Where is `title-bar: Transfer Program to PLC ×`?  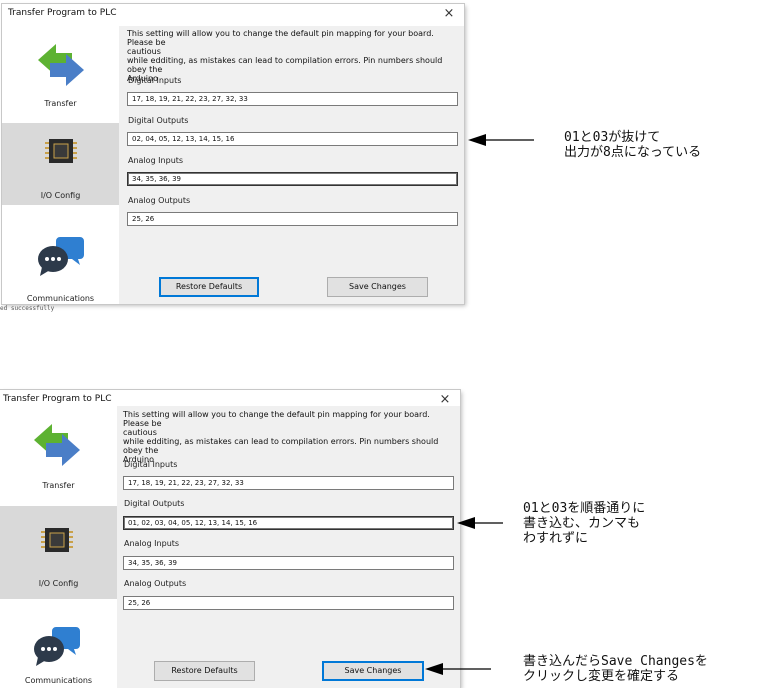 title-bar: Transfer Program to PLC × is located at coordinates (233, 15).